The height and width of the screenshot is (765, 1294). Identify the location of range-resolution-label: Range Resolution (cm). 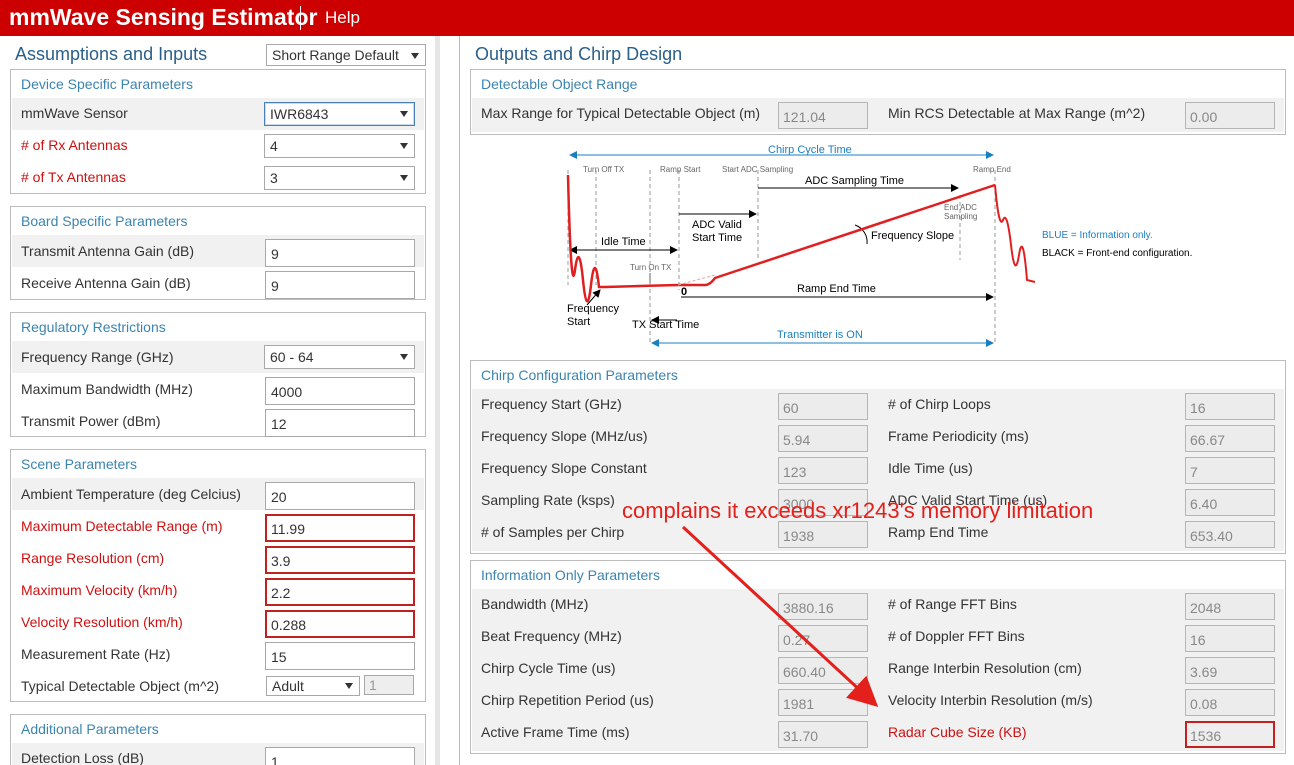
(93, 558).